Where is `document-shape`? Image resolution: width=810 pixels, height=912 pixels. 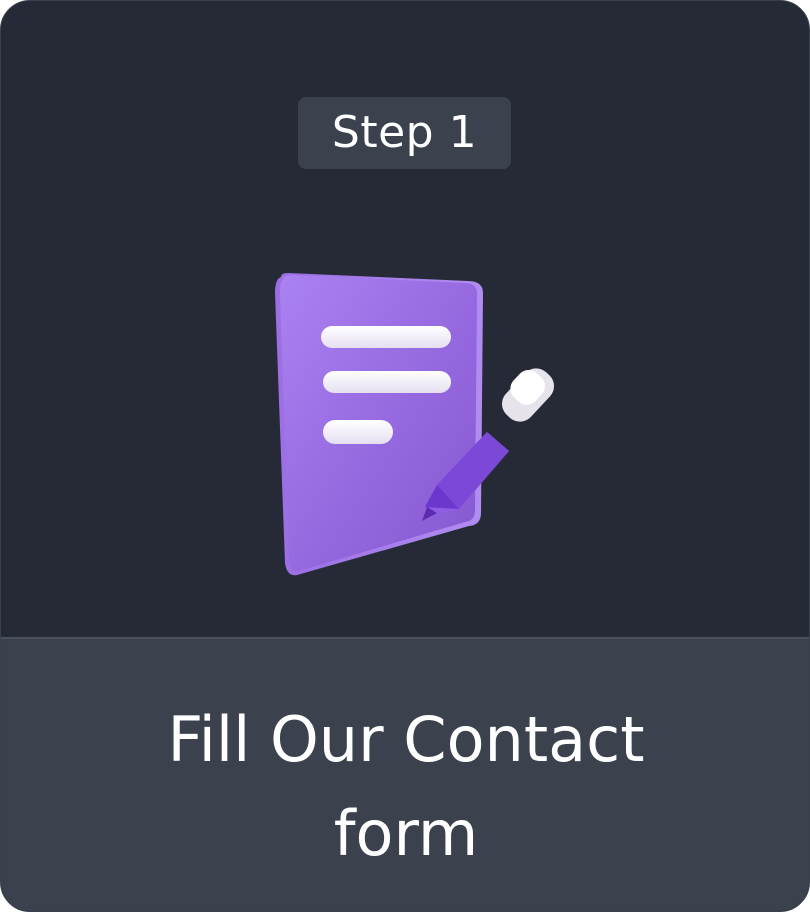
document-shape is located at coordinates (379, 424).